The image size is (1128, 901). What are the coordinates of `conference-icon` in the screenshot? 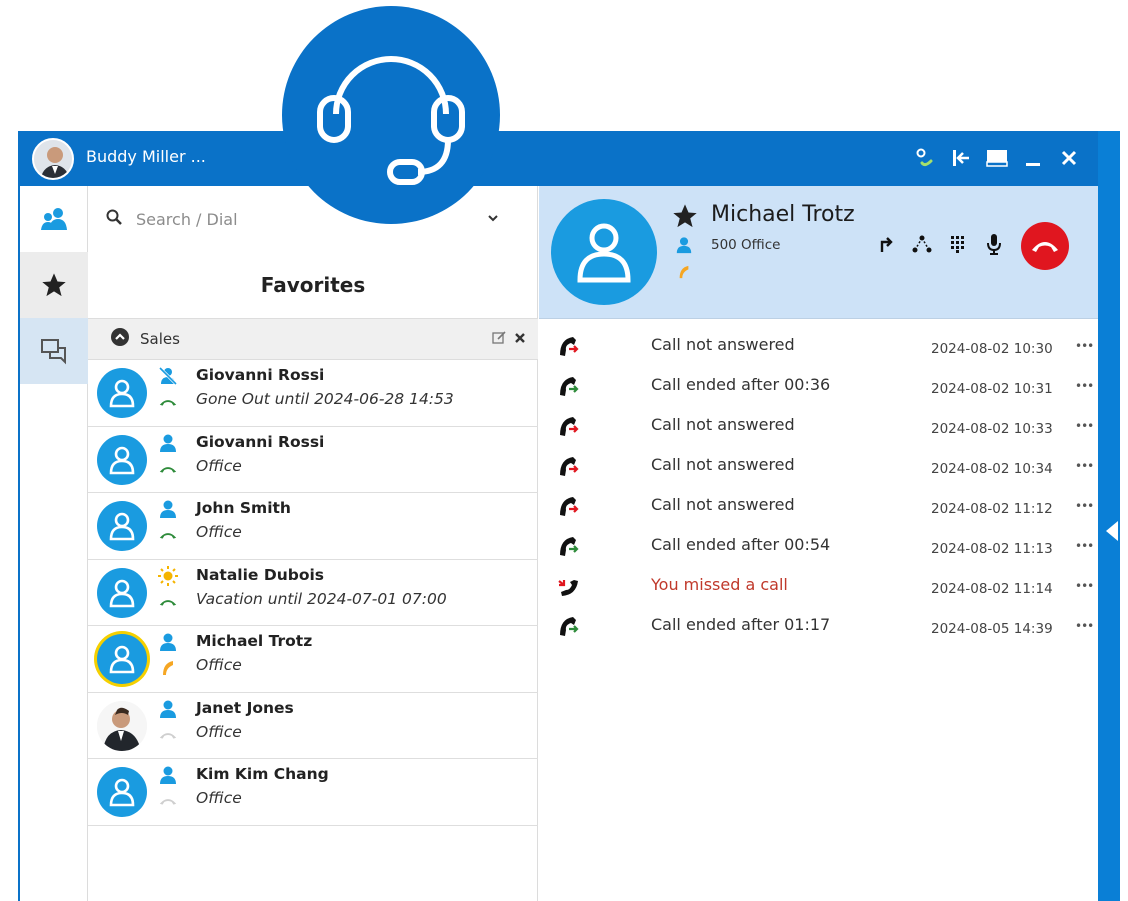 It's located at (922, 244).